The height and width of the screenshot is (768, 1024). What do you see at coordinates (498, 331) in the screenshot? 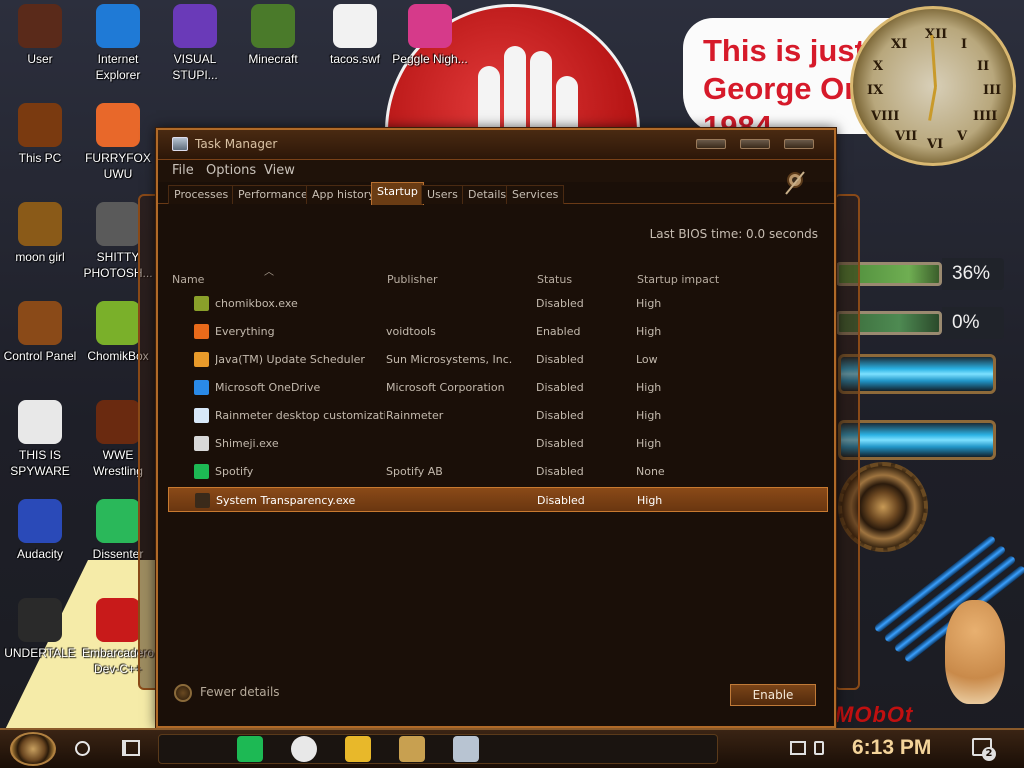
I see `startup-item-row: Everything voidtools Enabled High` at bounding box center [498, 331].